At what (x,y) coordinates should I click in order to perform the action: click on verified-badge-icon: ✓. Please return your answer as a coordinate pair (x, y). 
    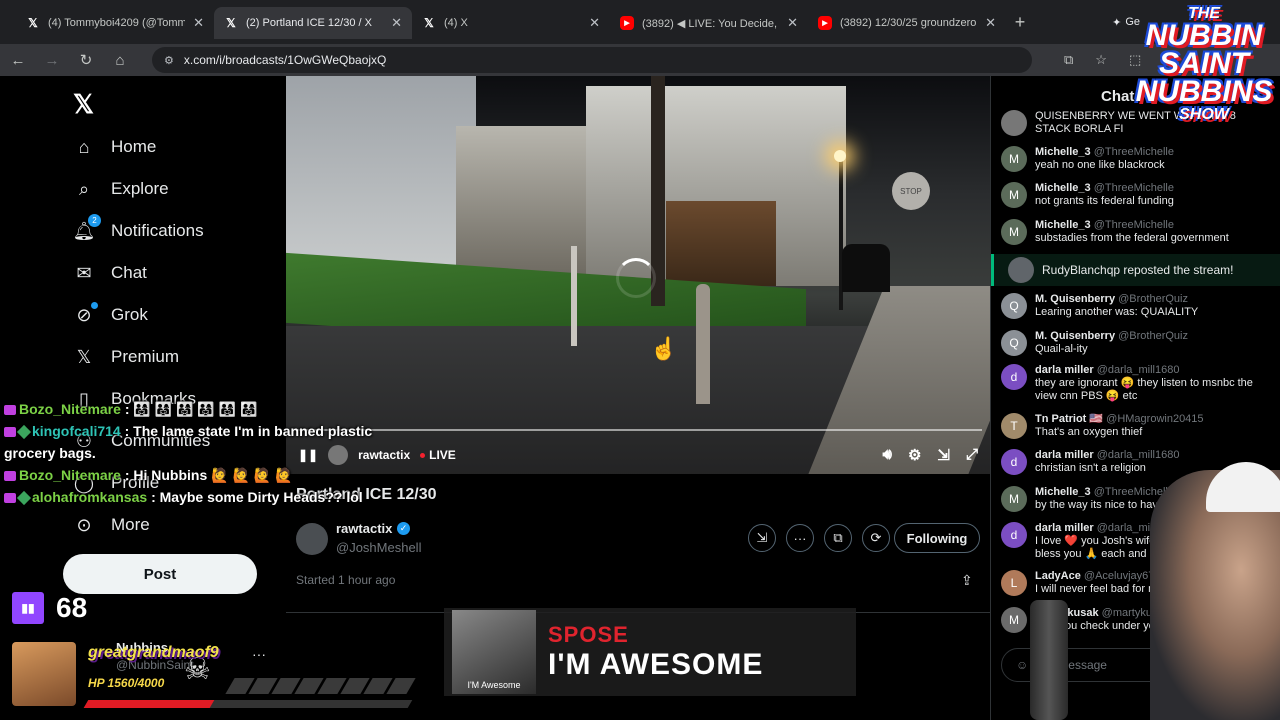
    Looking at the image, I should click on (403, 528).